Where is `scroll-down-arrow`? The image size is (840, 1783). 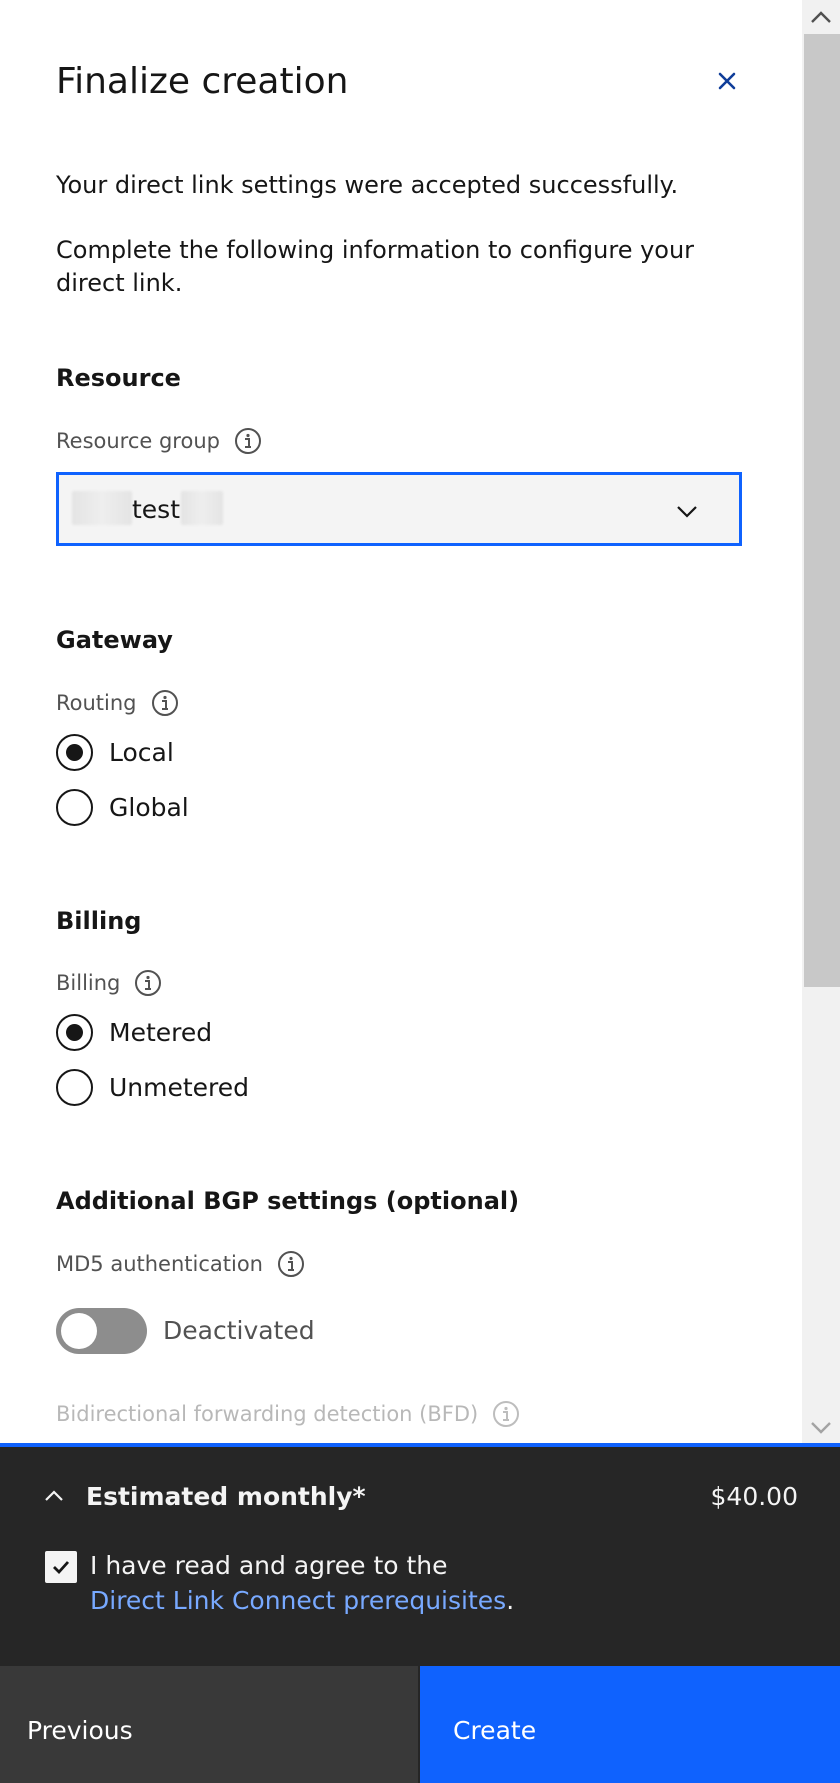 scroll-down-arrow is located at coordinates (821, 1428).